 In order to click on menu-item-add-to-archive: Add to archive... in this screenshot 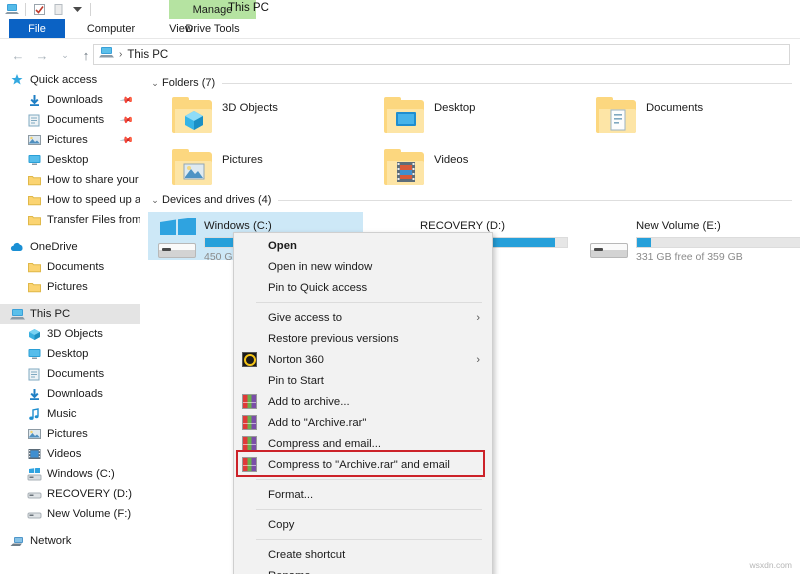, I will do `click(363, 401)`.